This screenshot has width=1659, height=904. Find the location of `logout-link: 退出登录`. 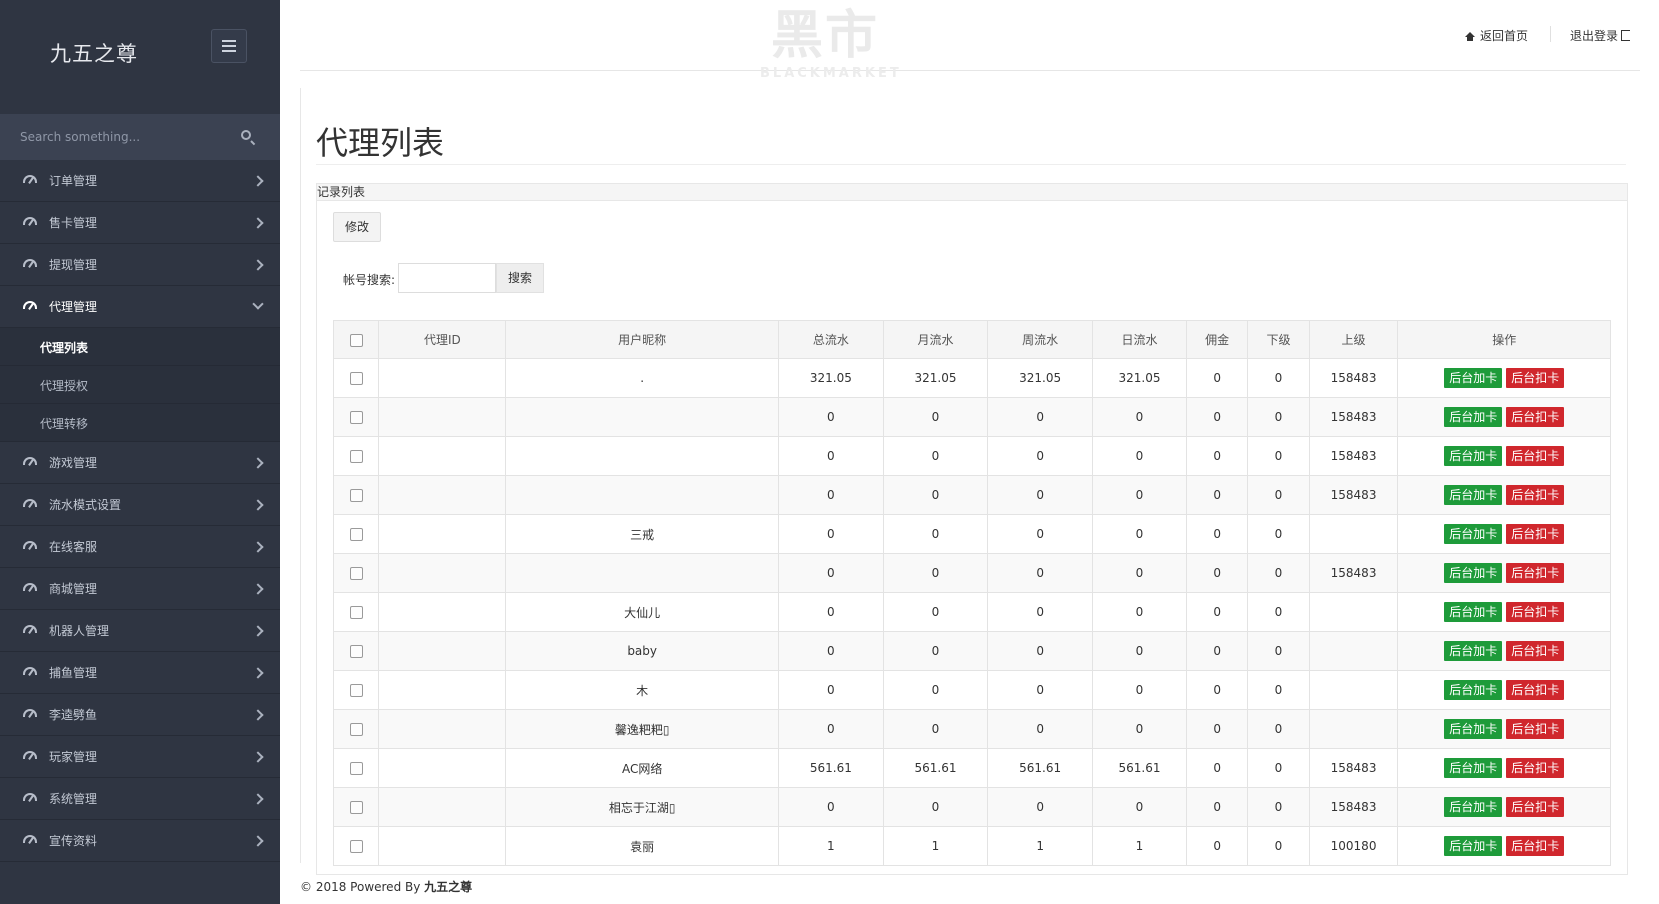

logout-link: 退出登录 is located at coordinates (1600, 35).